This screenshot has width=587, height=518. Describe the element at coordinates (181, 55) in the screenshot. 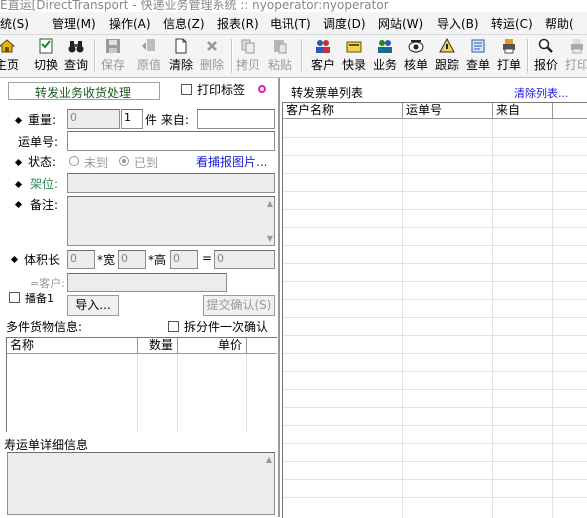

I see `clear-button: 清除` at that location.